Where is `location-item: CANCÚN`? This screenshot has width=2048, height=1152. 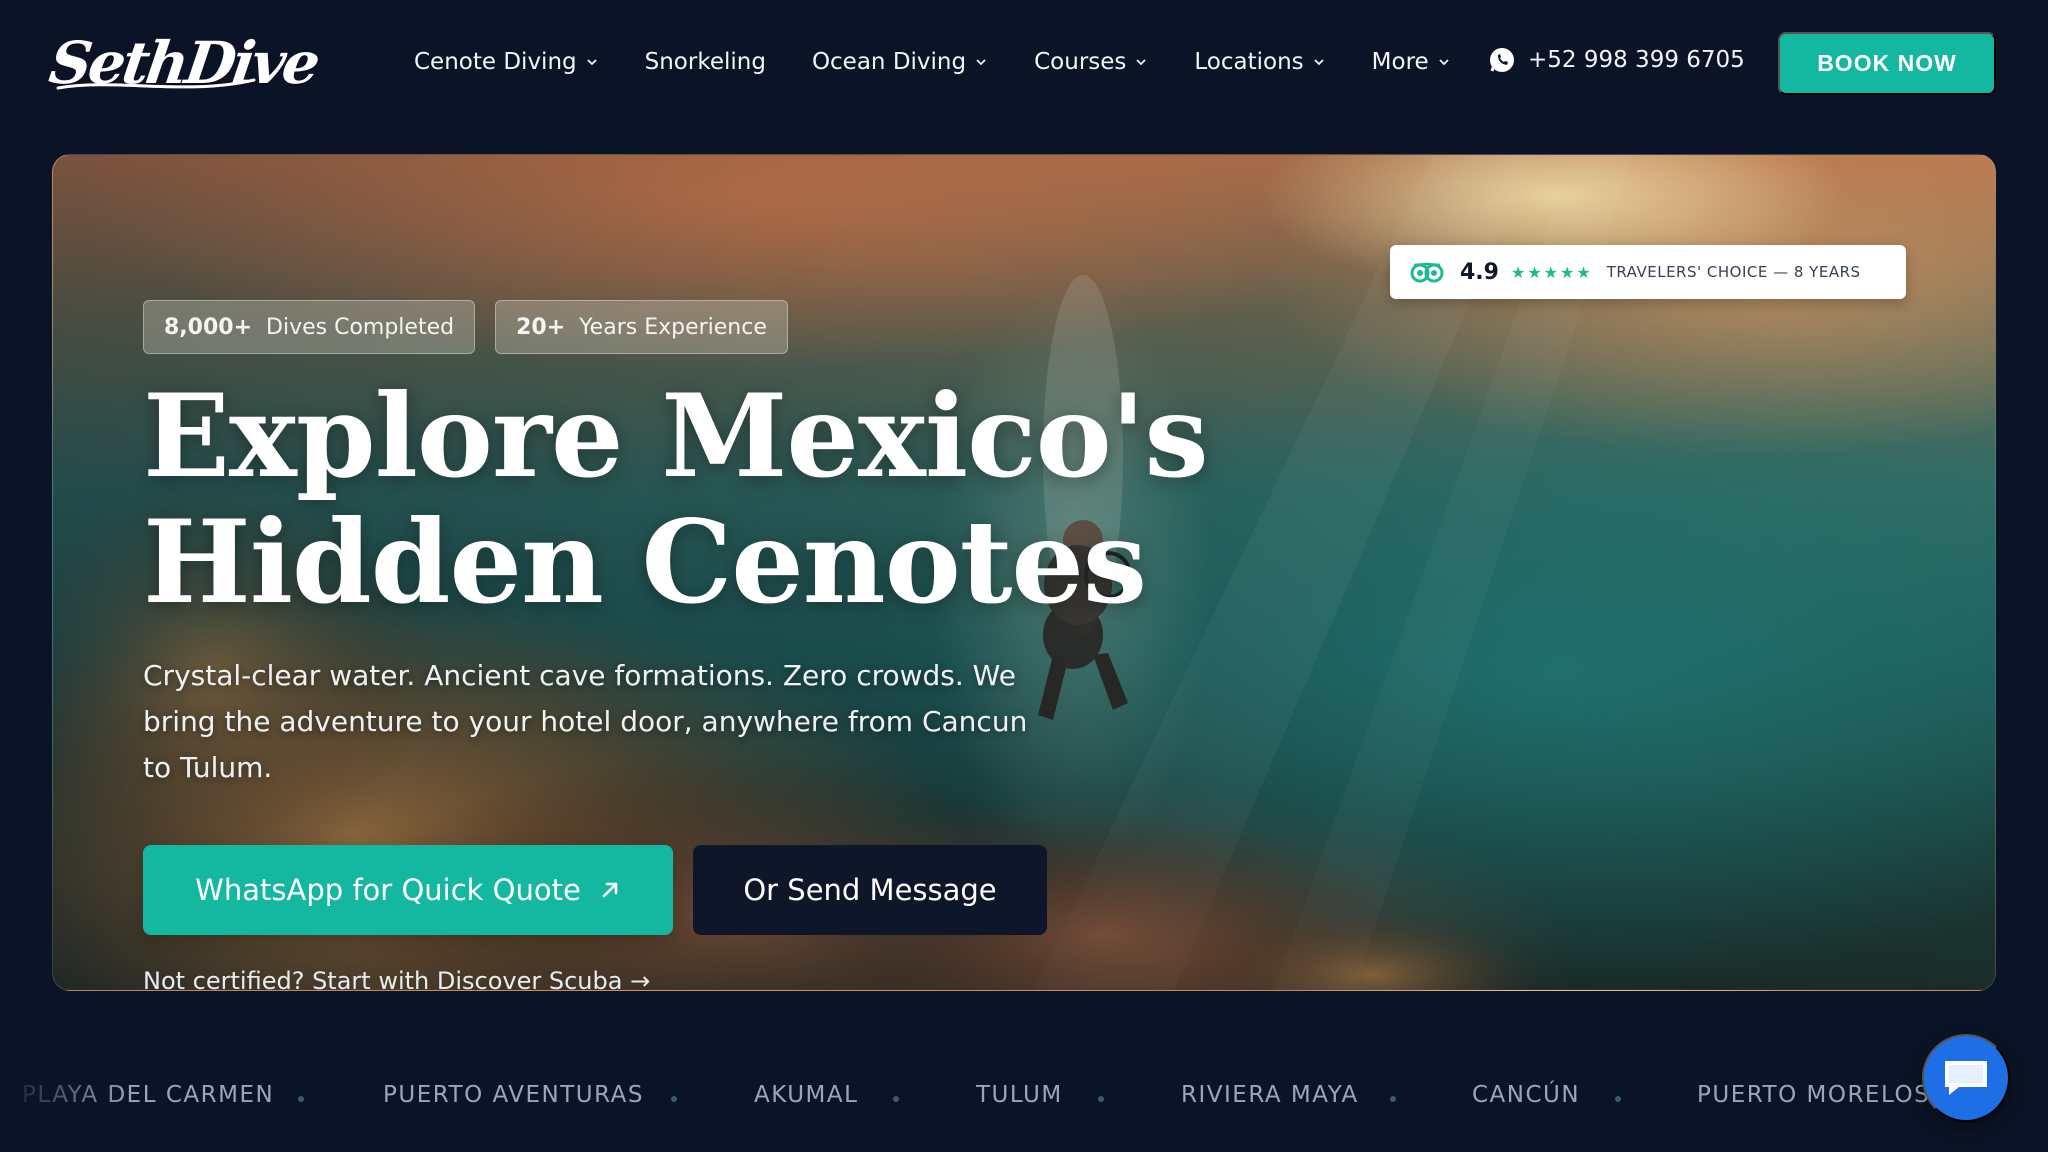 location-item: CANCÚN is located at coordinates (1526, 1095).